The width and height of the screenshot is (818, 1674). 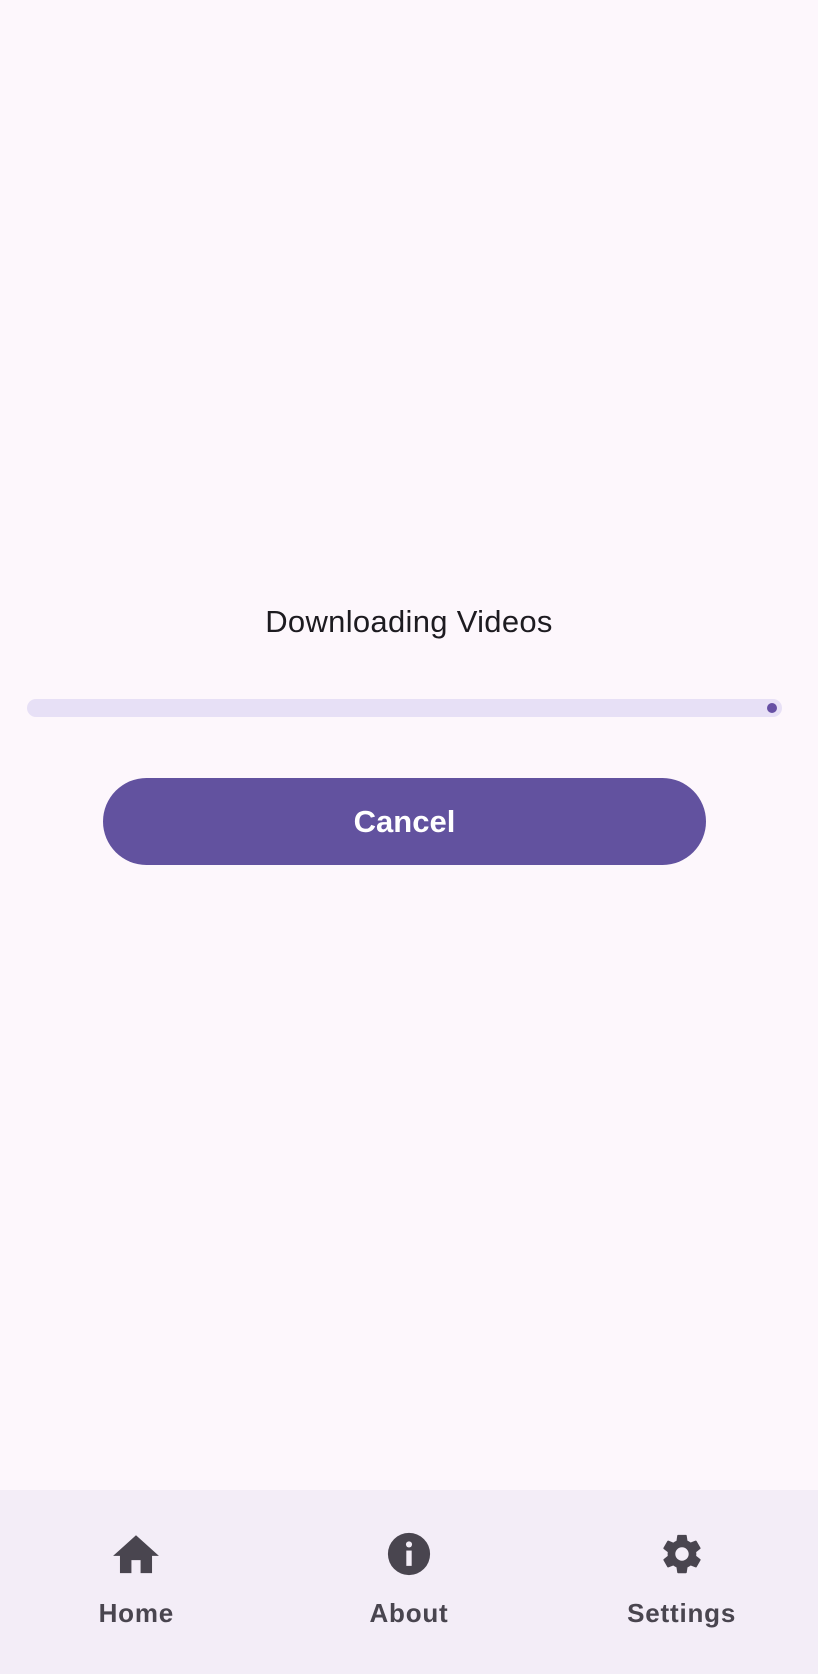 I want to click on bottom-navigation-bar: Home About Settings, so click(x=409, y=1582).